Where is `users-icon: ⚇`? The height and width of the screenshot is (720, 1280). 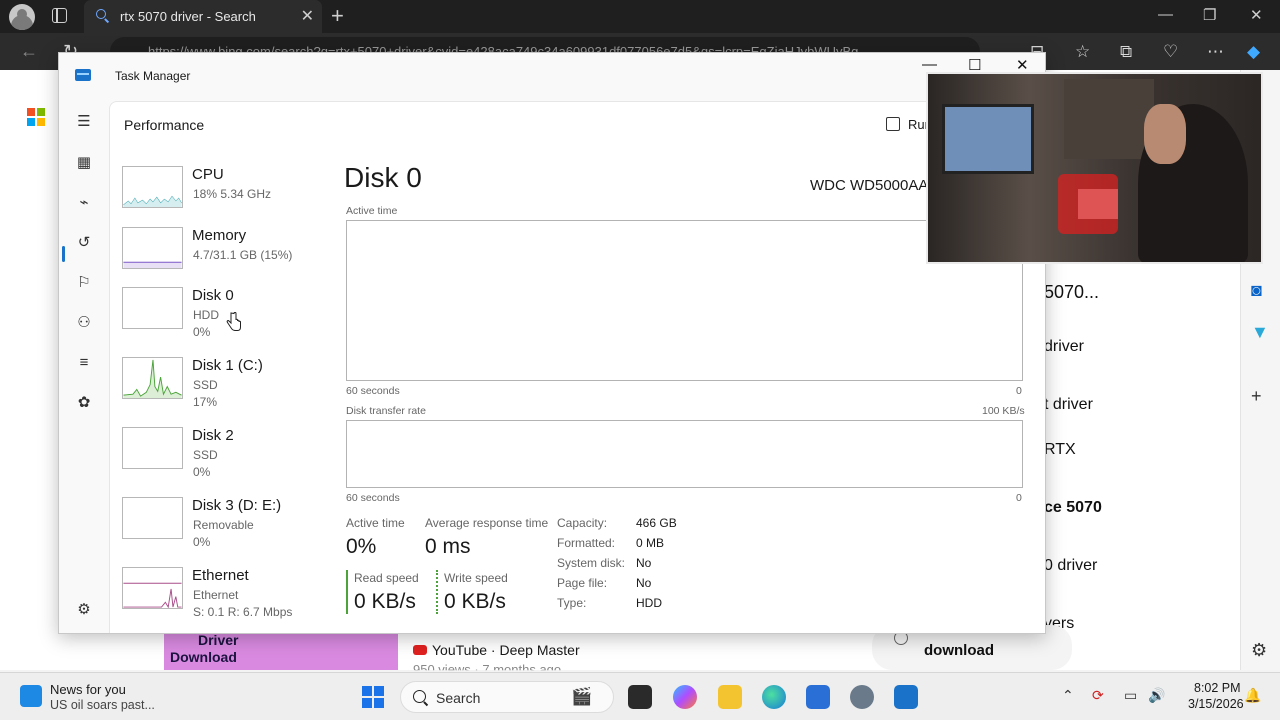
users-icon: ⚇ is located at coordinates (84, 323).